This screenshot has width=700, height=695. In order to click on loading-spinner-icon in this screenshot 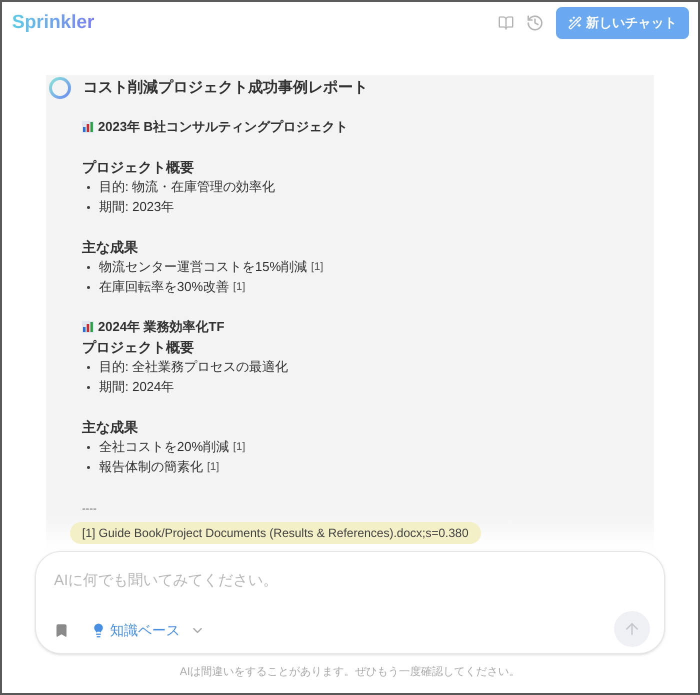, I will do `click(60, 88)`.